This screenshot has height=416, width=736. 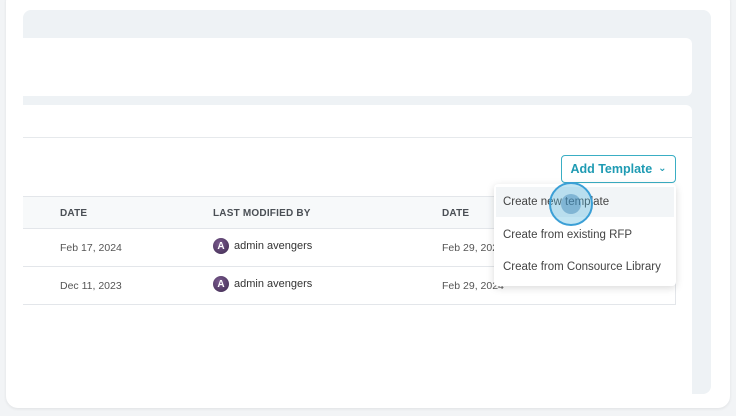 I want to click on add-template-button: Add Template ⌄, so click(x=618, y=169).